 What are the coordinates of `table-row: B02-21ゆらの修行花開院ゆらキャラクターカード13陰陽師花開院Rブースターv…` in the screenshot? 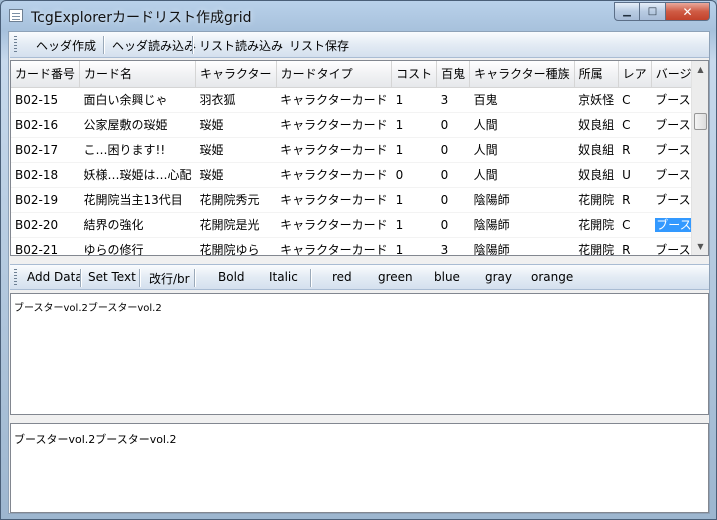 It's located at (359, 246).